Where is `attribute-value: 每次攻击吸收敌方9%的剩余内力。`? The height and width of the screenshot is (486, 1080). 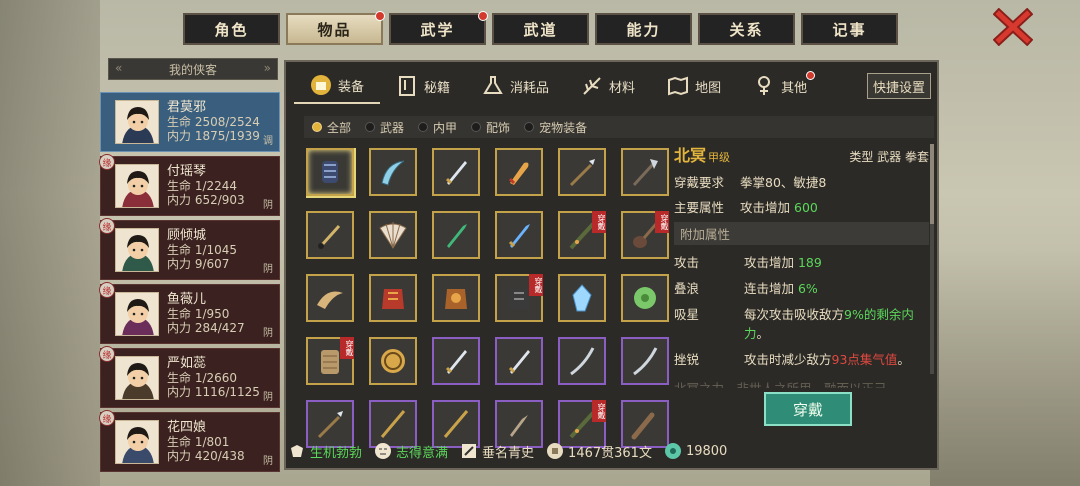 attribute-value: 每次攻击吸收敌方9%的剩余内力。 is located at coordinates (836, 323).